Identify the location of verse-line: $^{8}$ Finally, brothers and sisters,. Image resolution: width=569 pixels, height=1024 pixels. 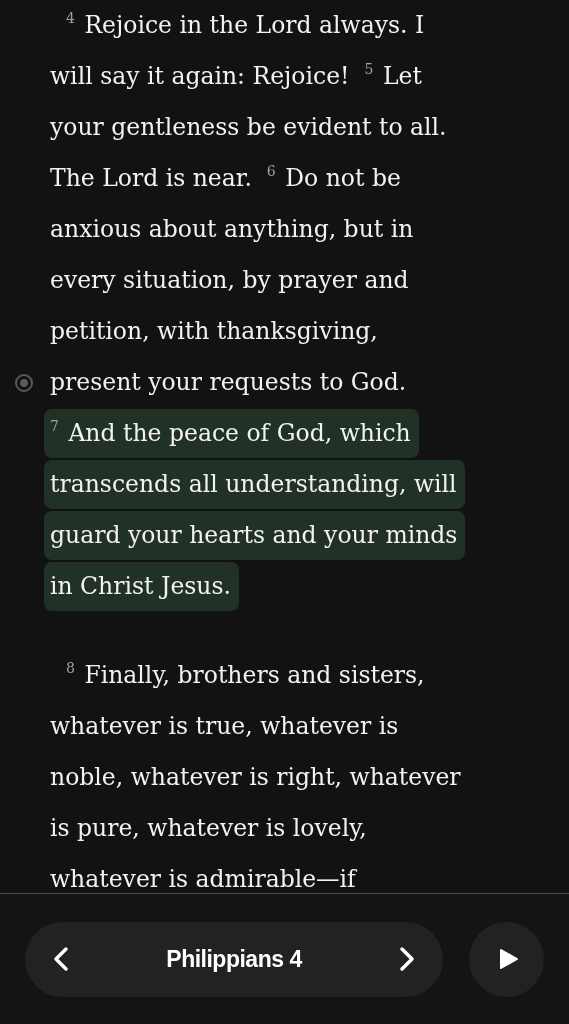
(246, 675).